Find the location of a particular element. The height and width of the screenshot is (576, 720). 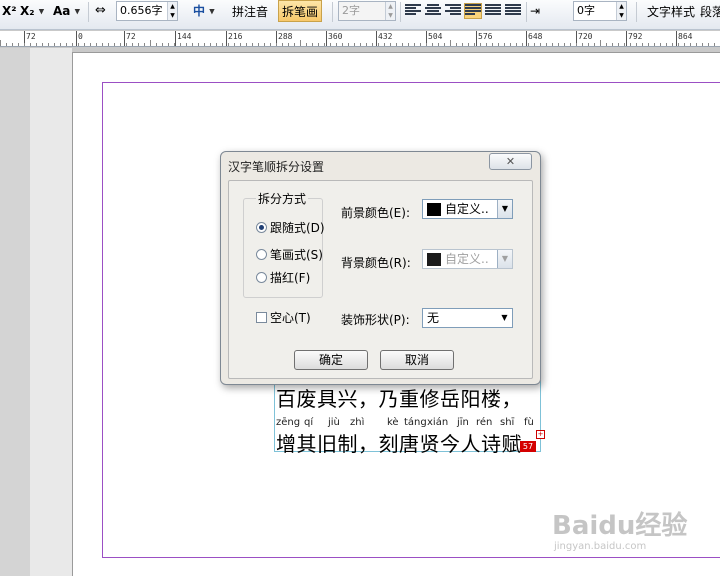

stroke-split-button: 拆笔画 is located at coordinates (300, 11).